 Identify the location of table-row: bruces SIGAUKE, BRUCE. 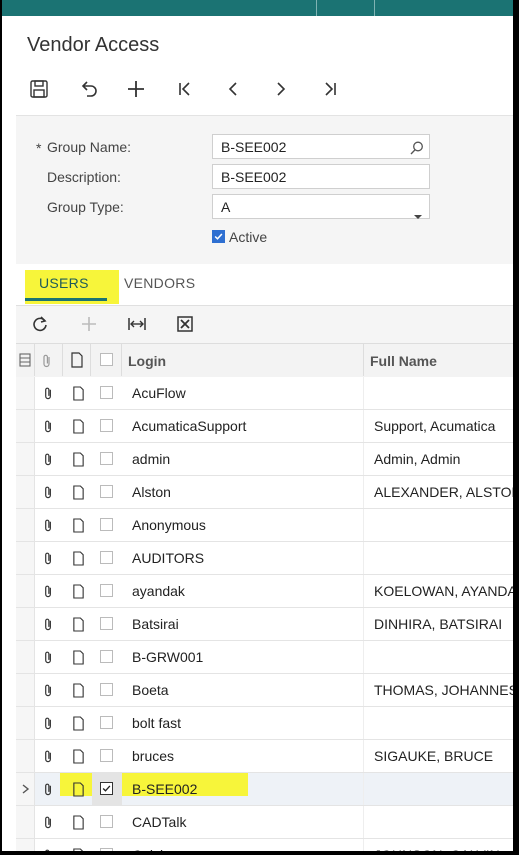
(264, 756).